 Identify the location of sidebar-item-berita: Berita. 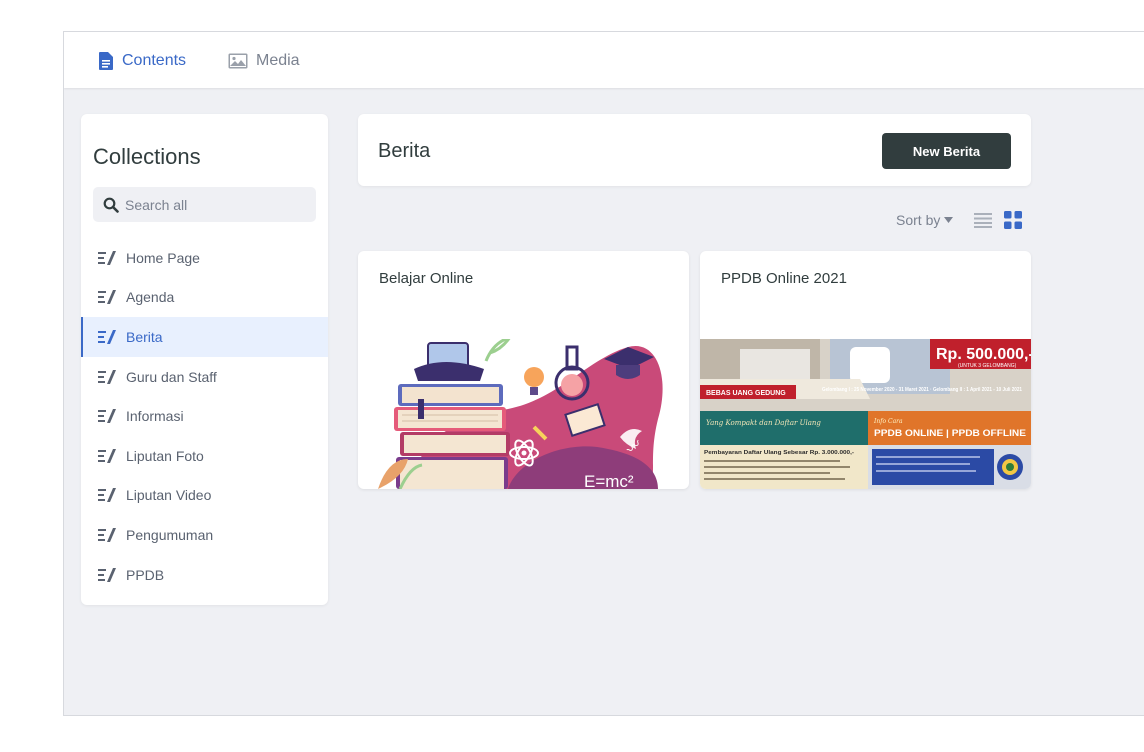
(204, 337).